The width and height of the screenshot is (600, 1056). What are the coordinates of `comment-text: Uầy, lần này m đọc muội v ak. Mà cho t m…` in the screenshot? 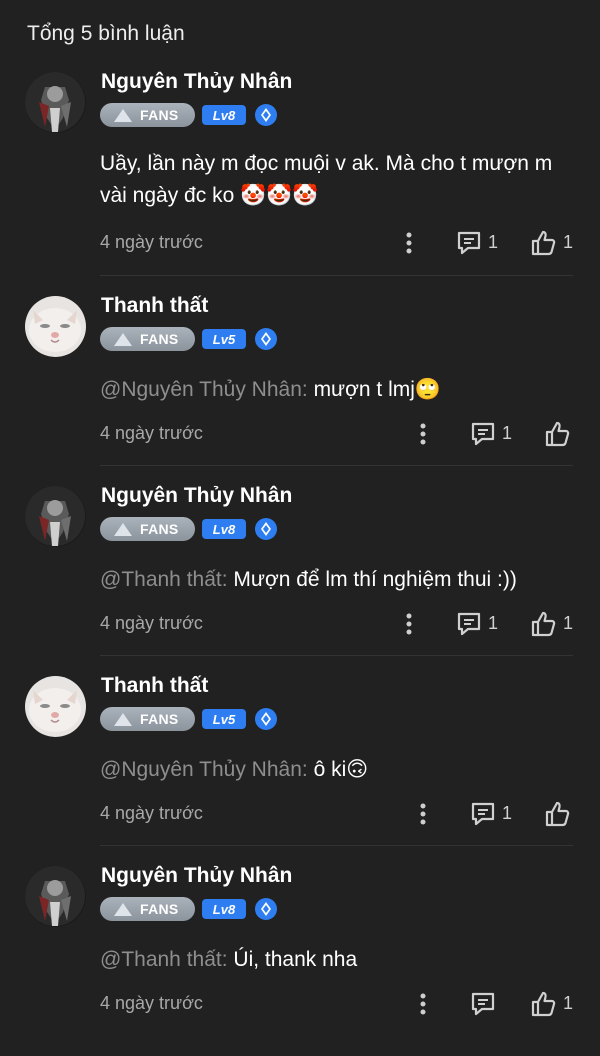 It's located at (340, 180).